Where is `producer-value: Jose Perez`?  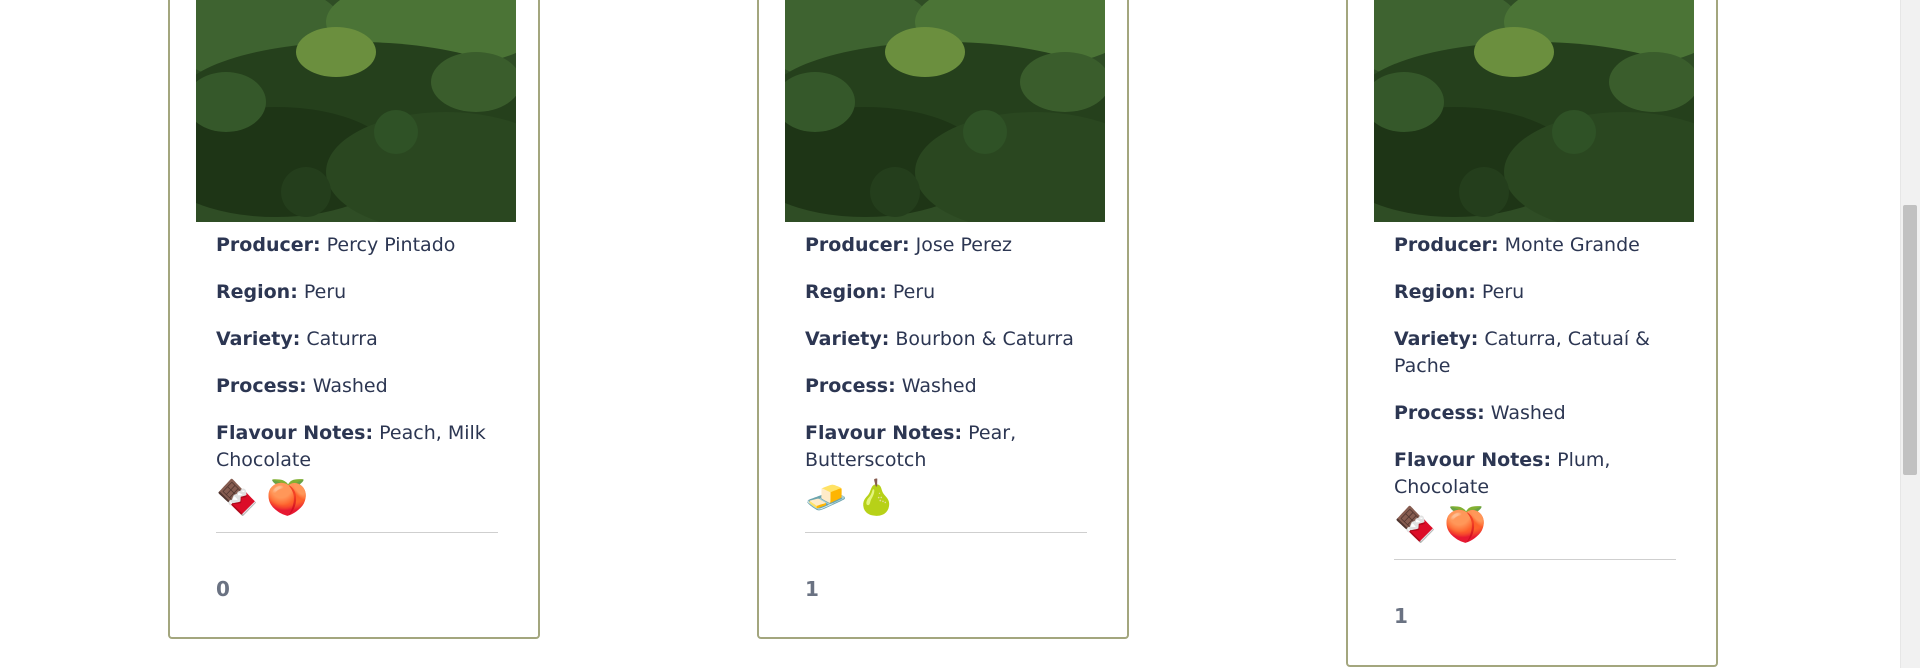
producer-value: Jose Perez is located at coordinates (964, 245).